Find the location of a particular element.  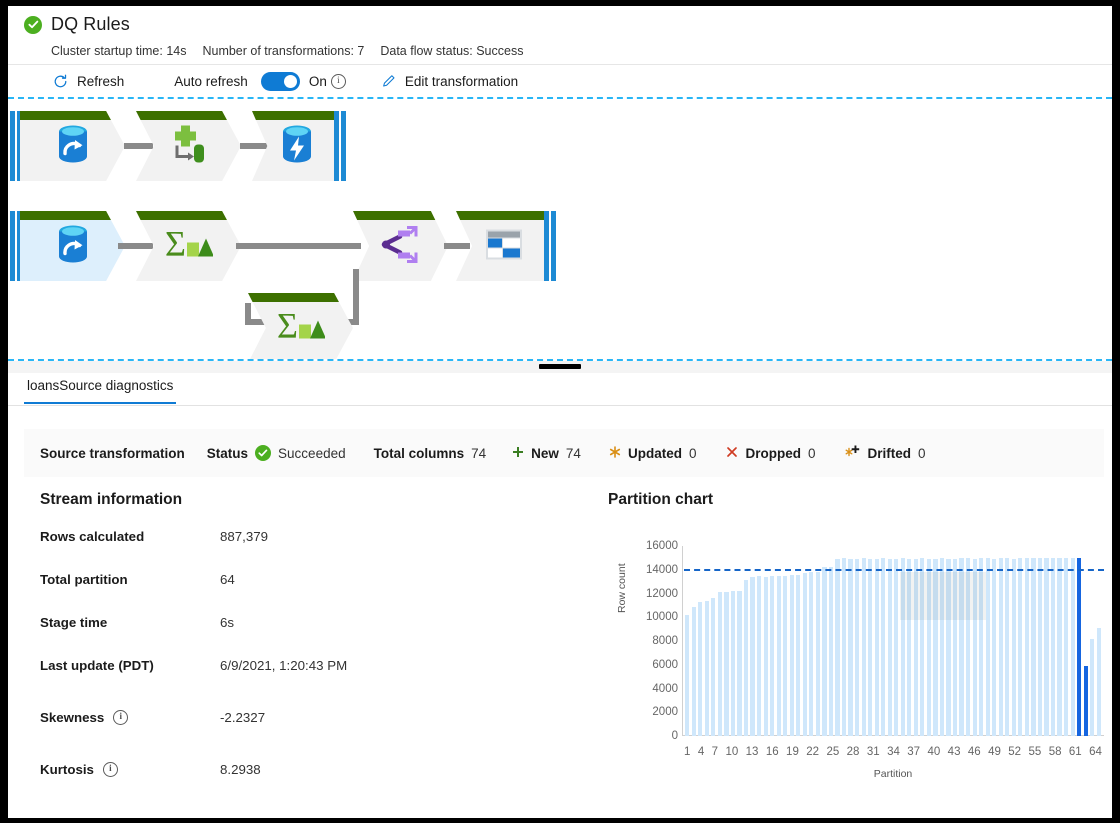

drag-handle is located at coordinates (560, 366).